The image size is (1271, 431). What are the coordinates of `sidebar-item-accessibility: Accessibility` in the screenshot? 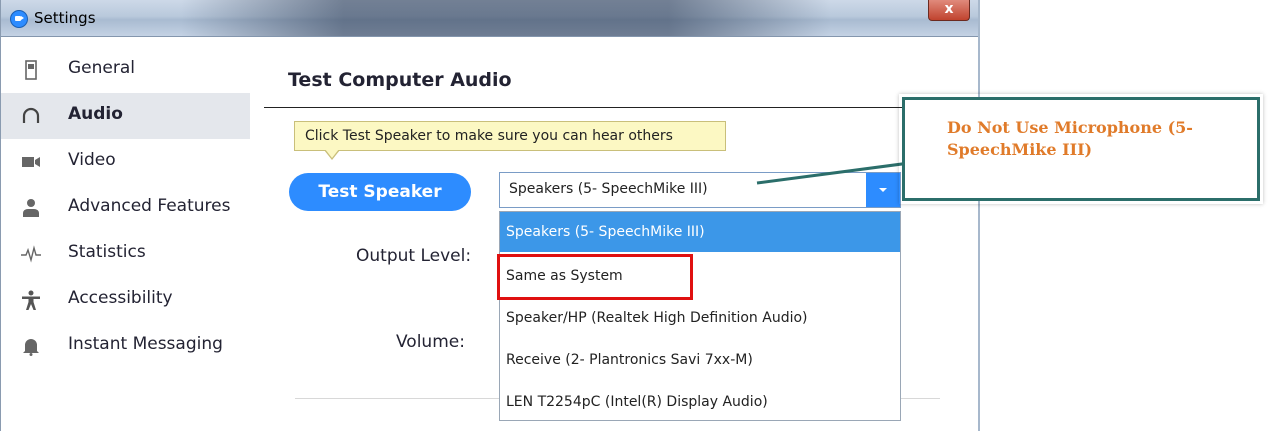 It's located at (125, 300).